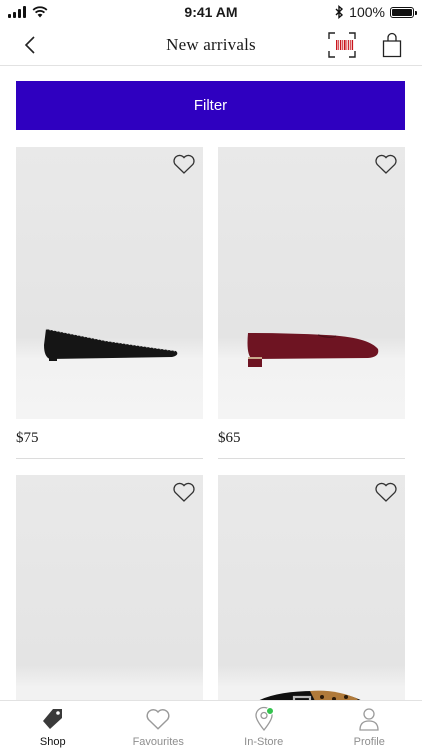 The image size is (422, 750). I want to click on status-bar: 9:41 AM 100%, so click(211, 12).